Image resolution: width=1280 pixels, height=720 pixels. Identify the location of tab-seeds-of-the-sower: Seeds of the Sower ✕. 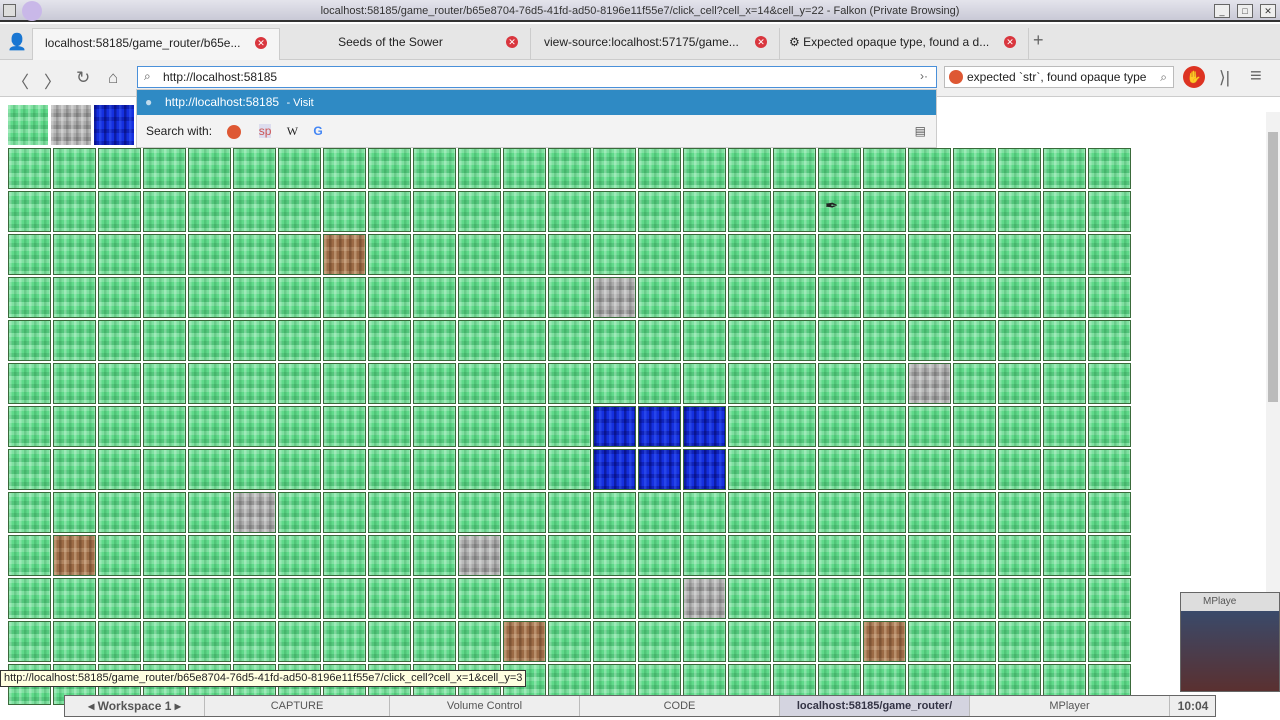
(406, 44).